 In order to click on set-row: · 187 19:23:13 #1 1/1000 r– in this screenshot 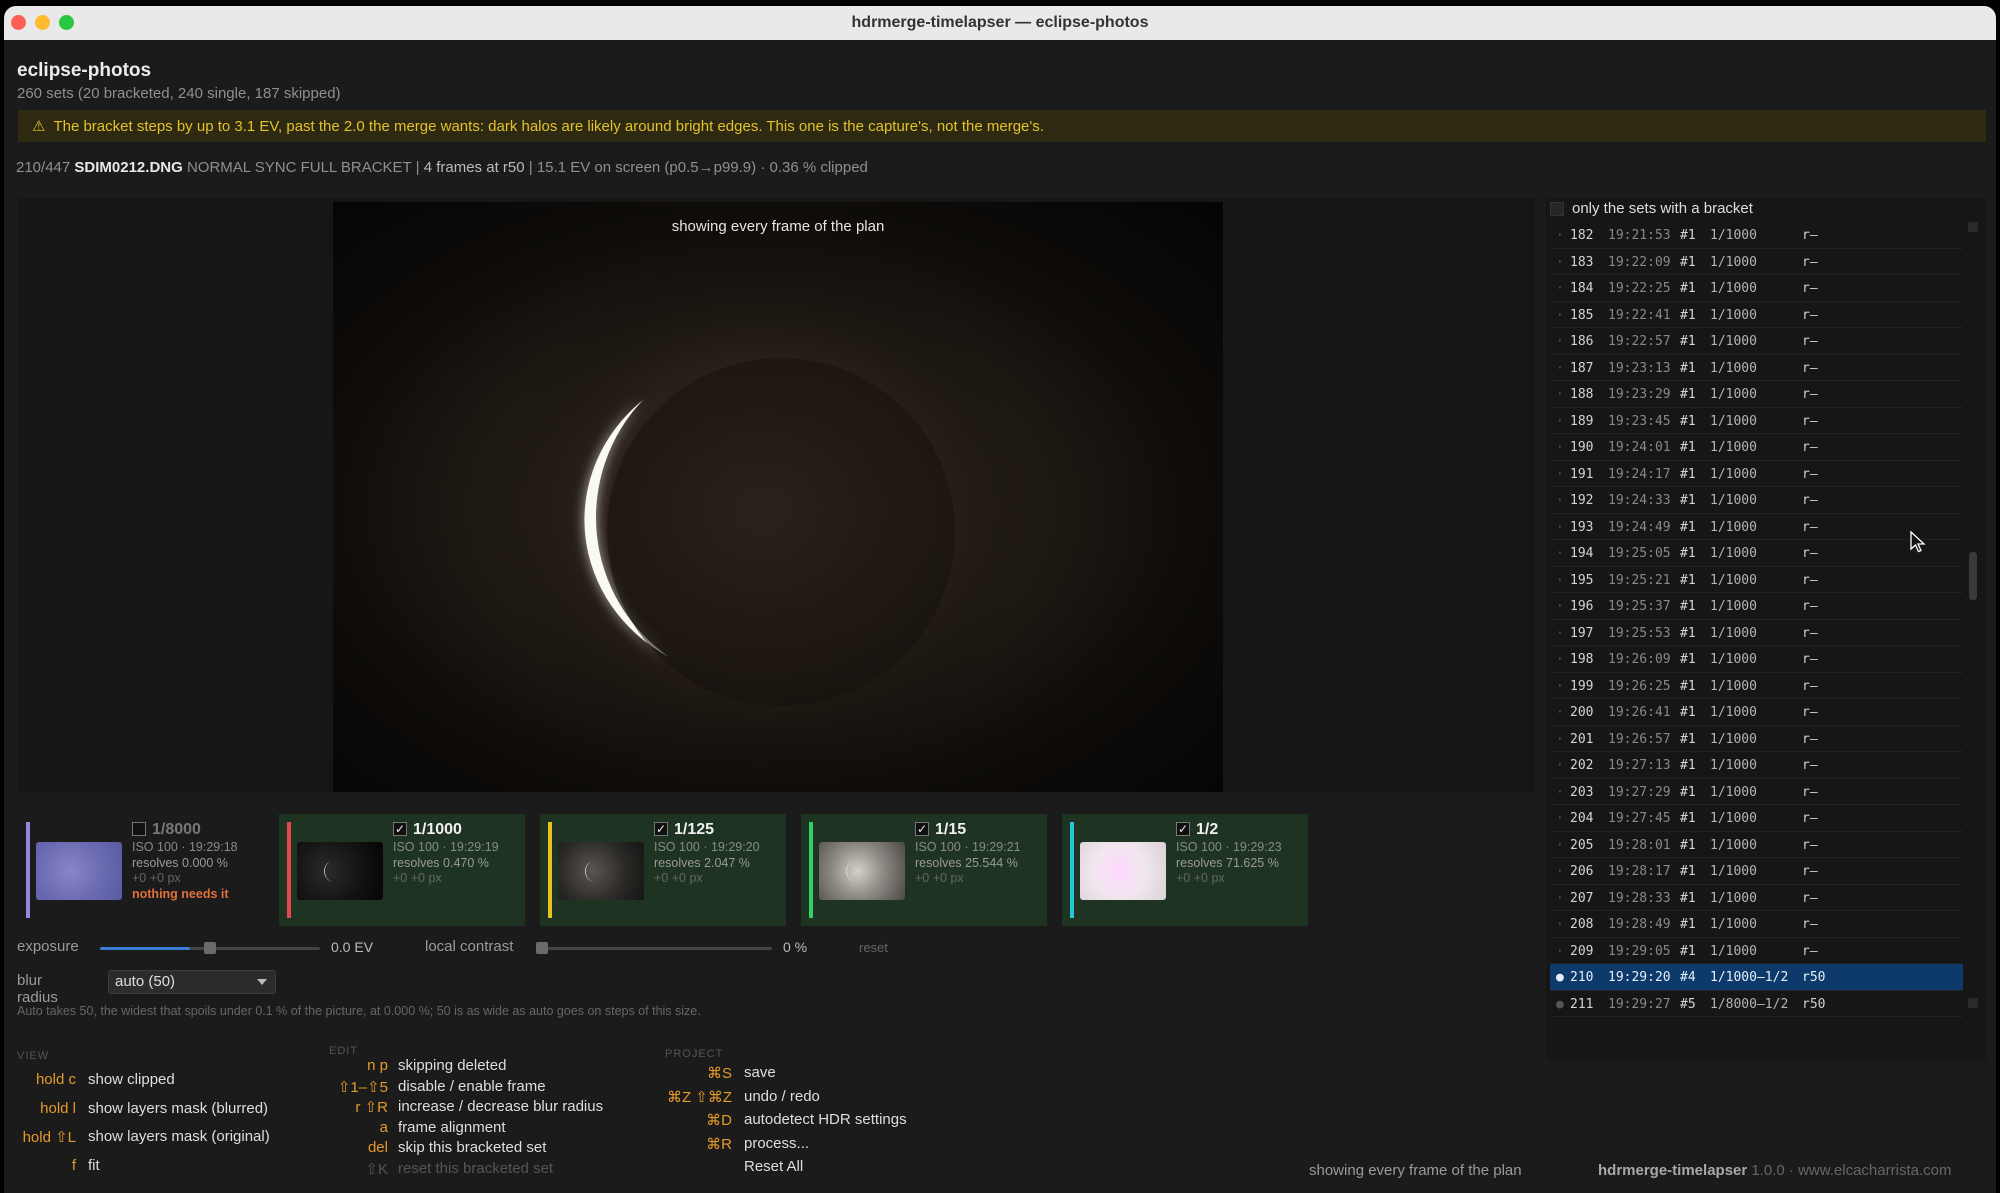, I will do `click(1756, 368)`.